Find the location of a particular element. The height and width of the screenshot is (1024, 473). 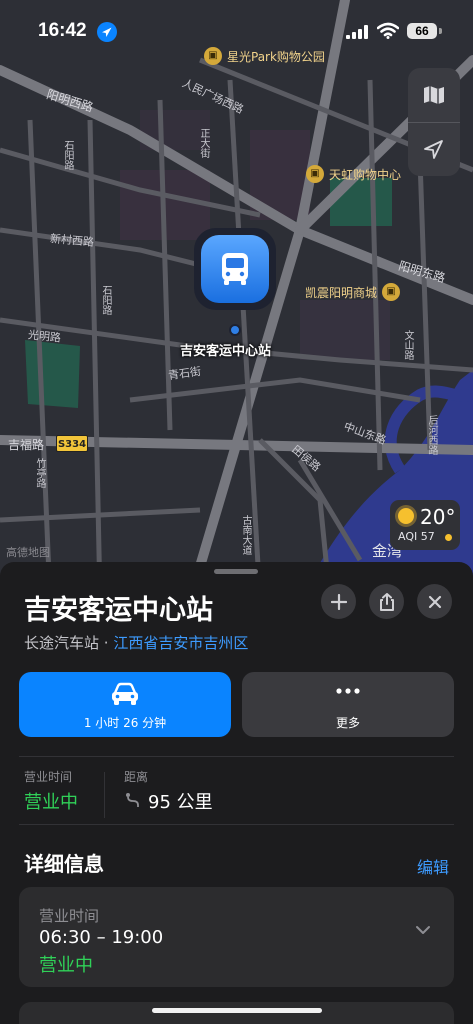

weather-widget: 20° AQI 57 is located at coordinates (425, 525).